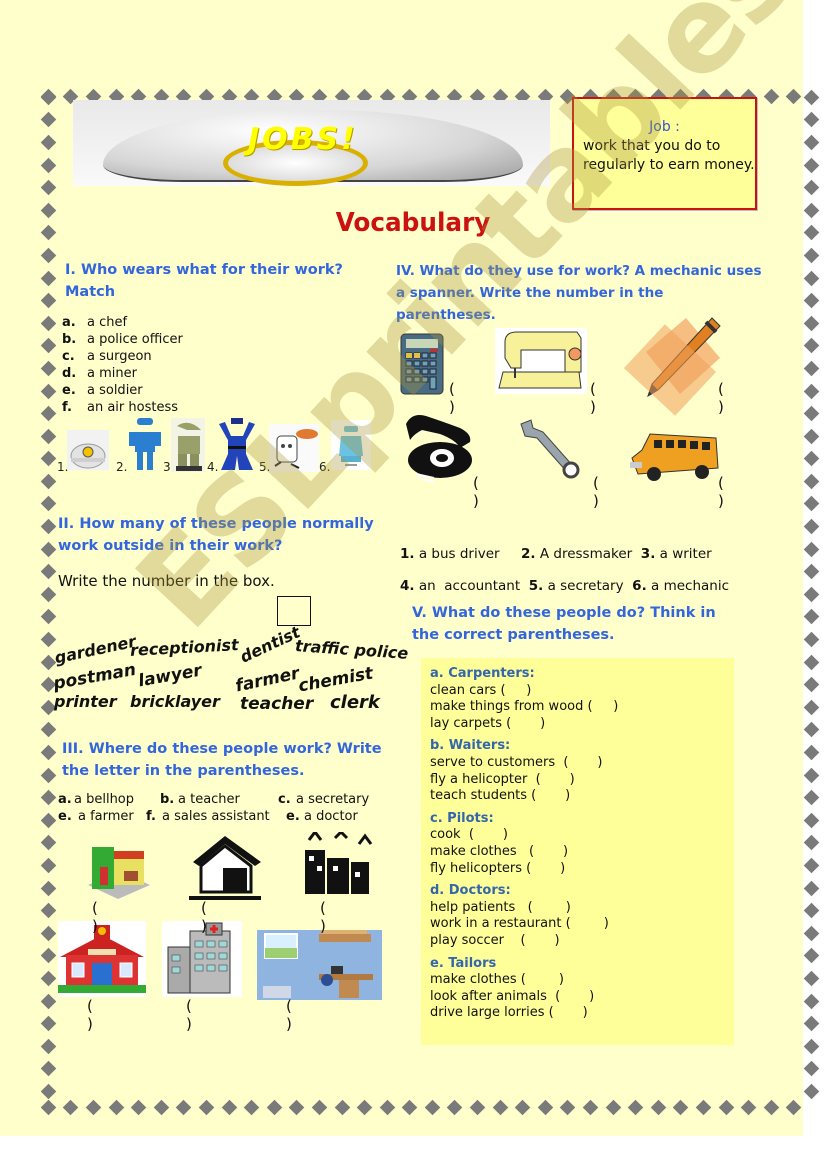 The image size is (826, 1169). Describe the element at coordinates (524, 780) in the screenshot. I see `group-line: fly a helicopter ( )` at that location.